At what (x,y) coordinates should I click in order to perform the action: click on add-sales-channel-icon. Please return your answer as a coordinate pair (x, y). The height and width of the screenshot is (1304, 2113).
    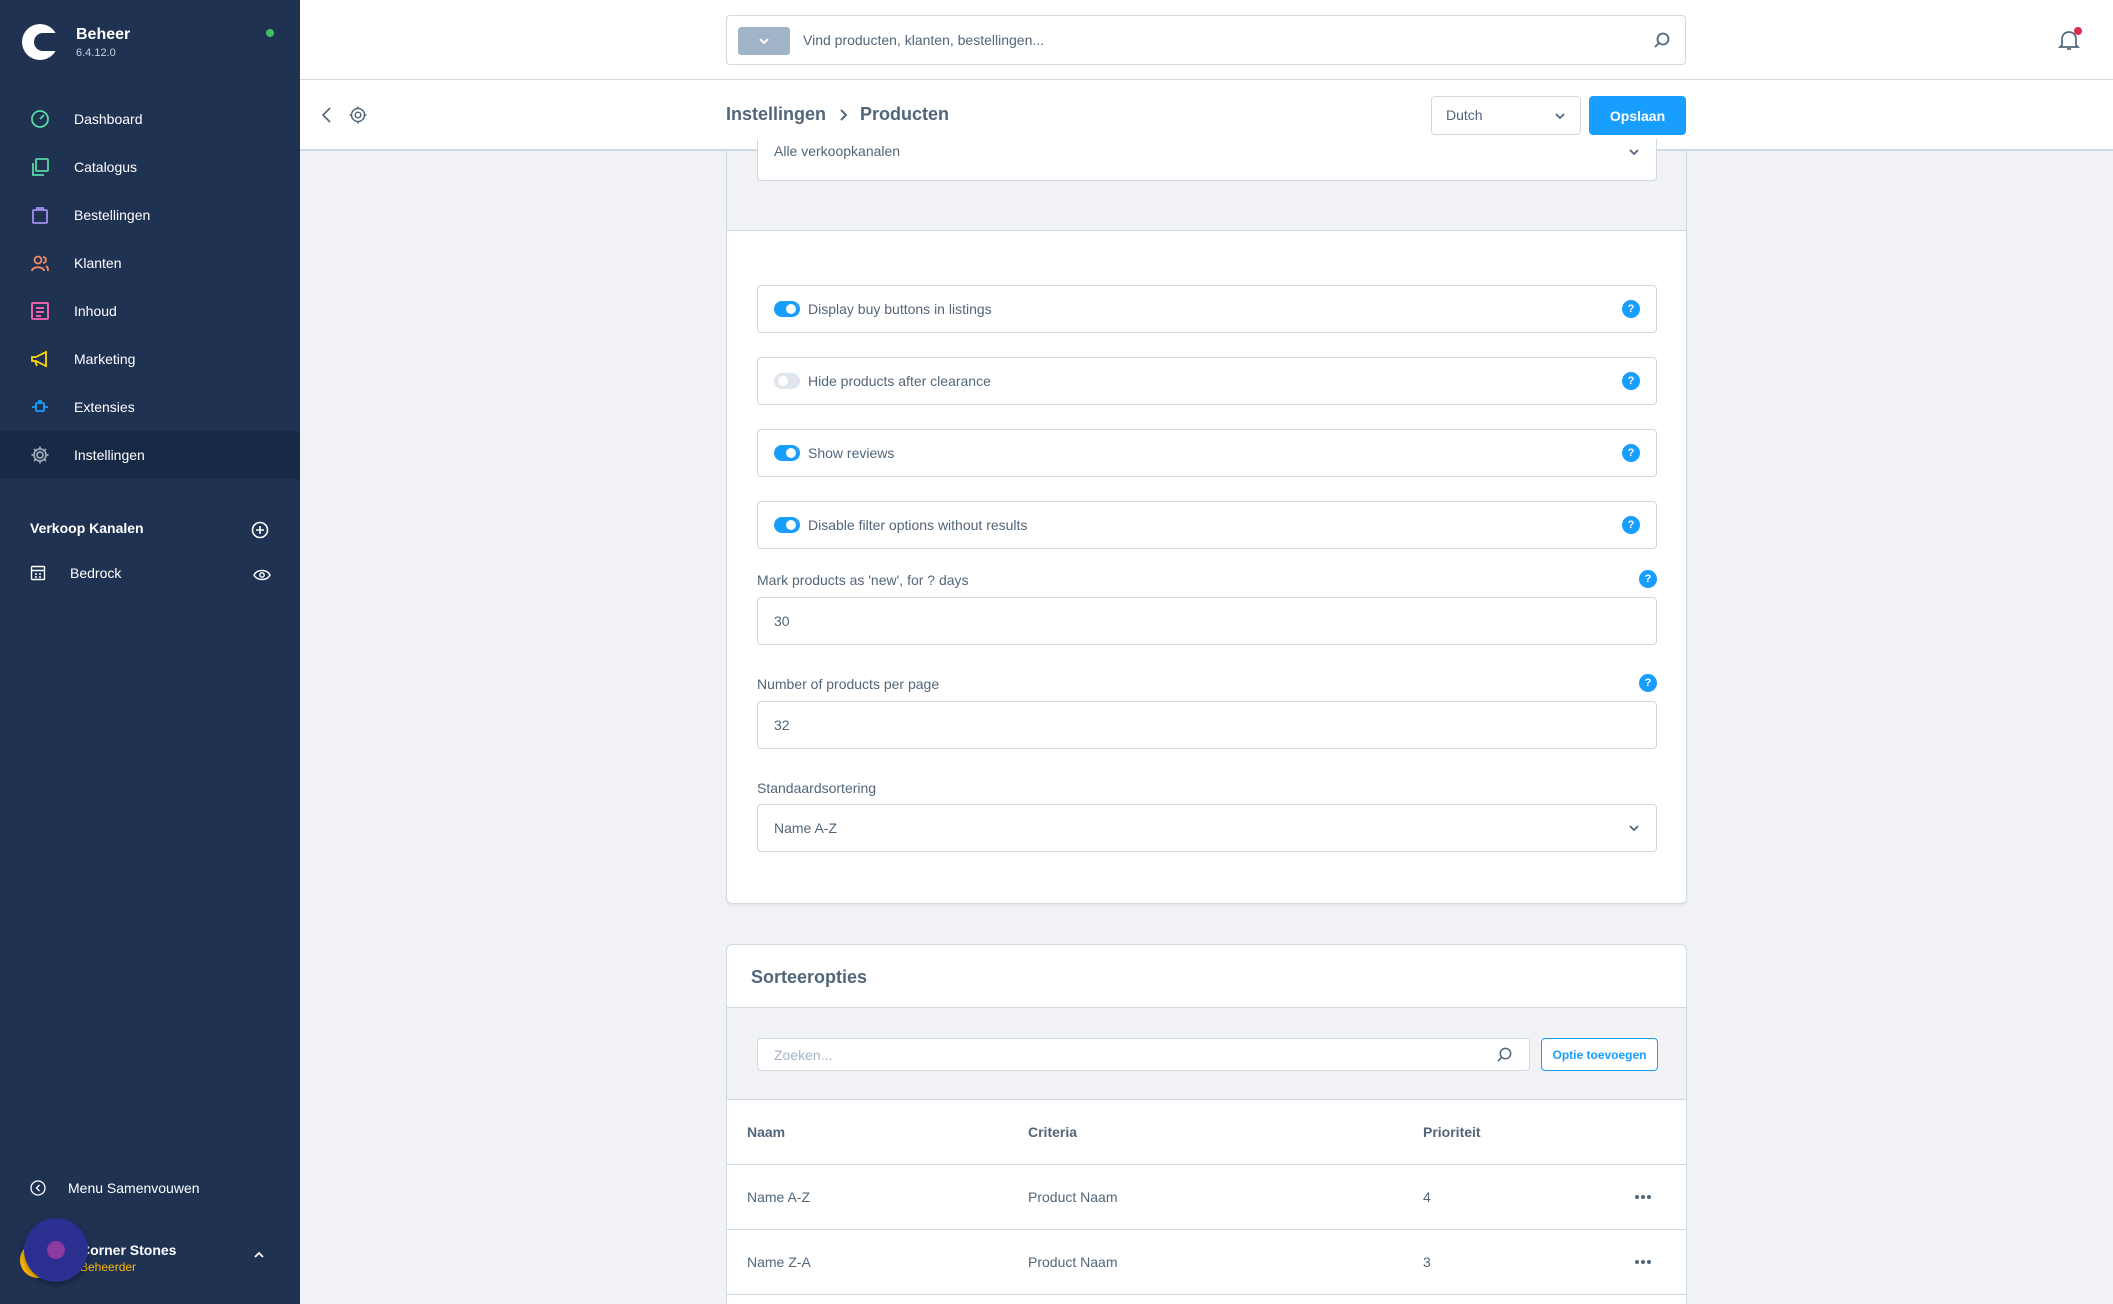
    Looking at the image, I should click on (260, 530).